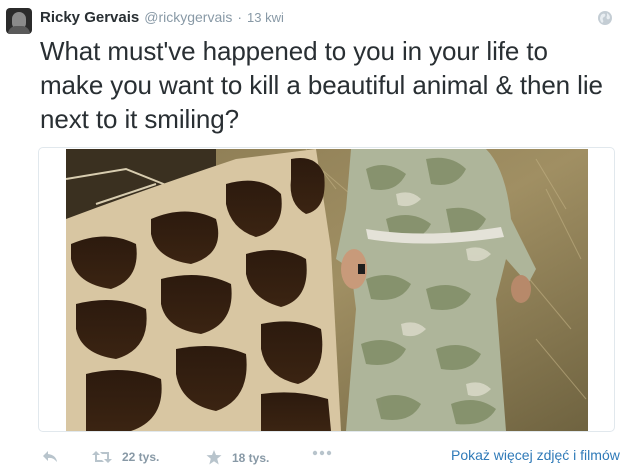  What do you see at coordinates (605, 18) in the screenshot?
I see `globe-icon` at bounding box center [605, 18].